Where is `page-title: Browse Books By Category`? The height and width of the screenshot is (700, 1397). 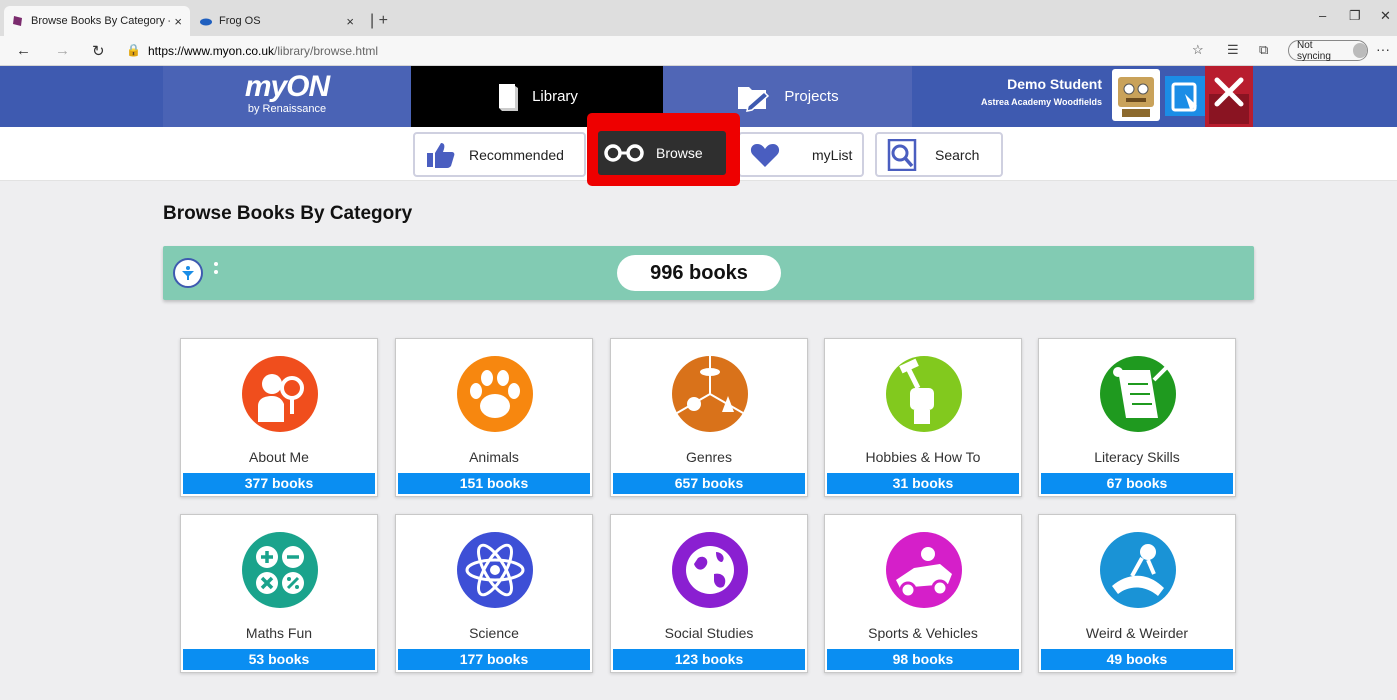 page-title: Browse Books By Category is located at coordinates (288, 213).